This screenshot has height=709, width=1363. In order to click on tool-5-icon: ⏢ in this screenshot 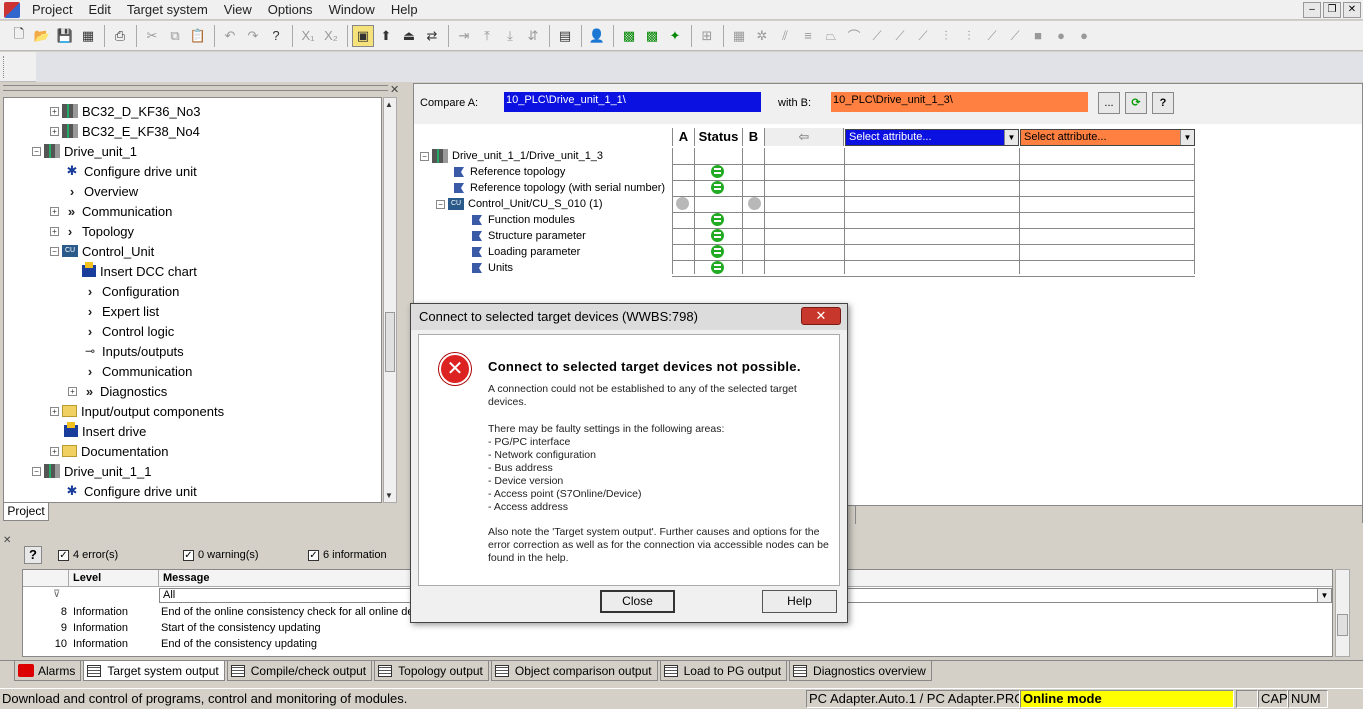, I will do `click(831, 36)`.